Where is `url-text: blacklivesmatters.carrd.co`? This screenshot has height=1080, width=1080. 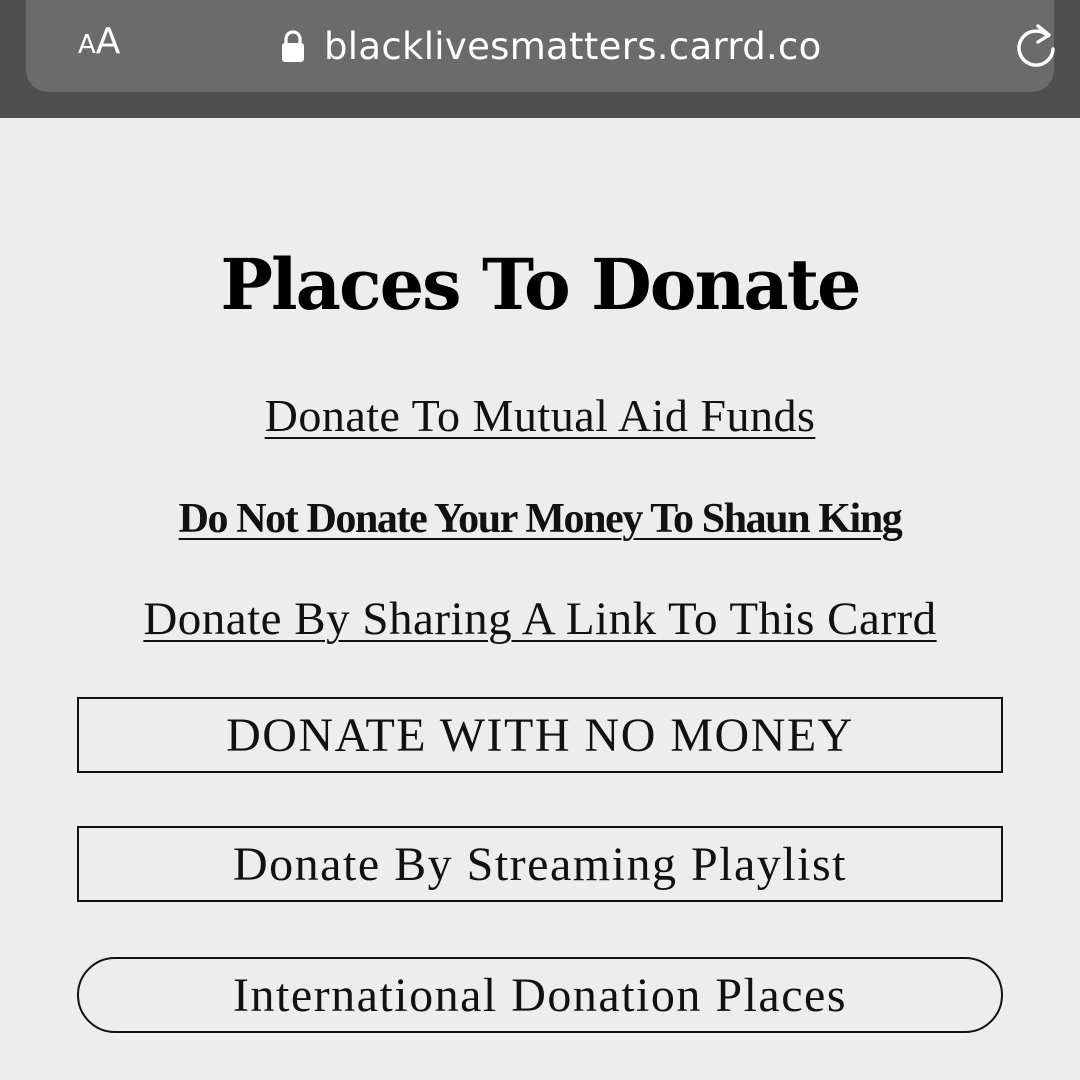
url-text: blacklivesmatters.carrd.co is located at coordinates (573, 46).